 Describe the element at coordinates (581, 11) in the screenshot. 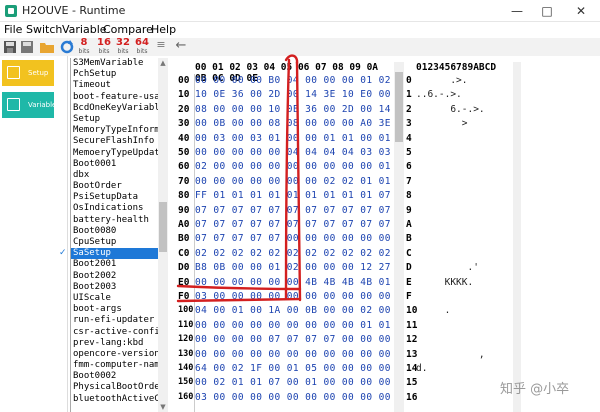

I see `close-button: ✕` at that location.